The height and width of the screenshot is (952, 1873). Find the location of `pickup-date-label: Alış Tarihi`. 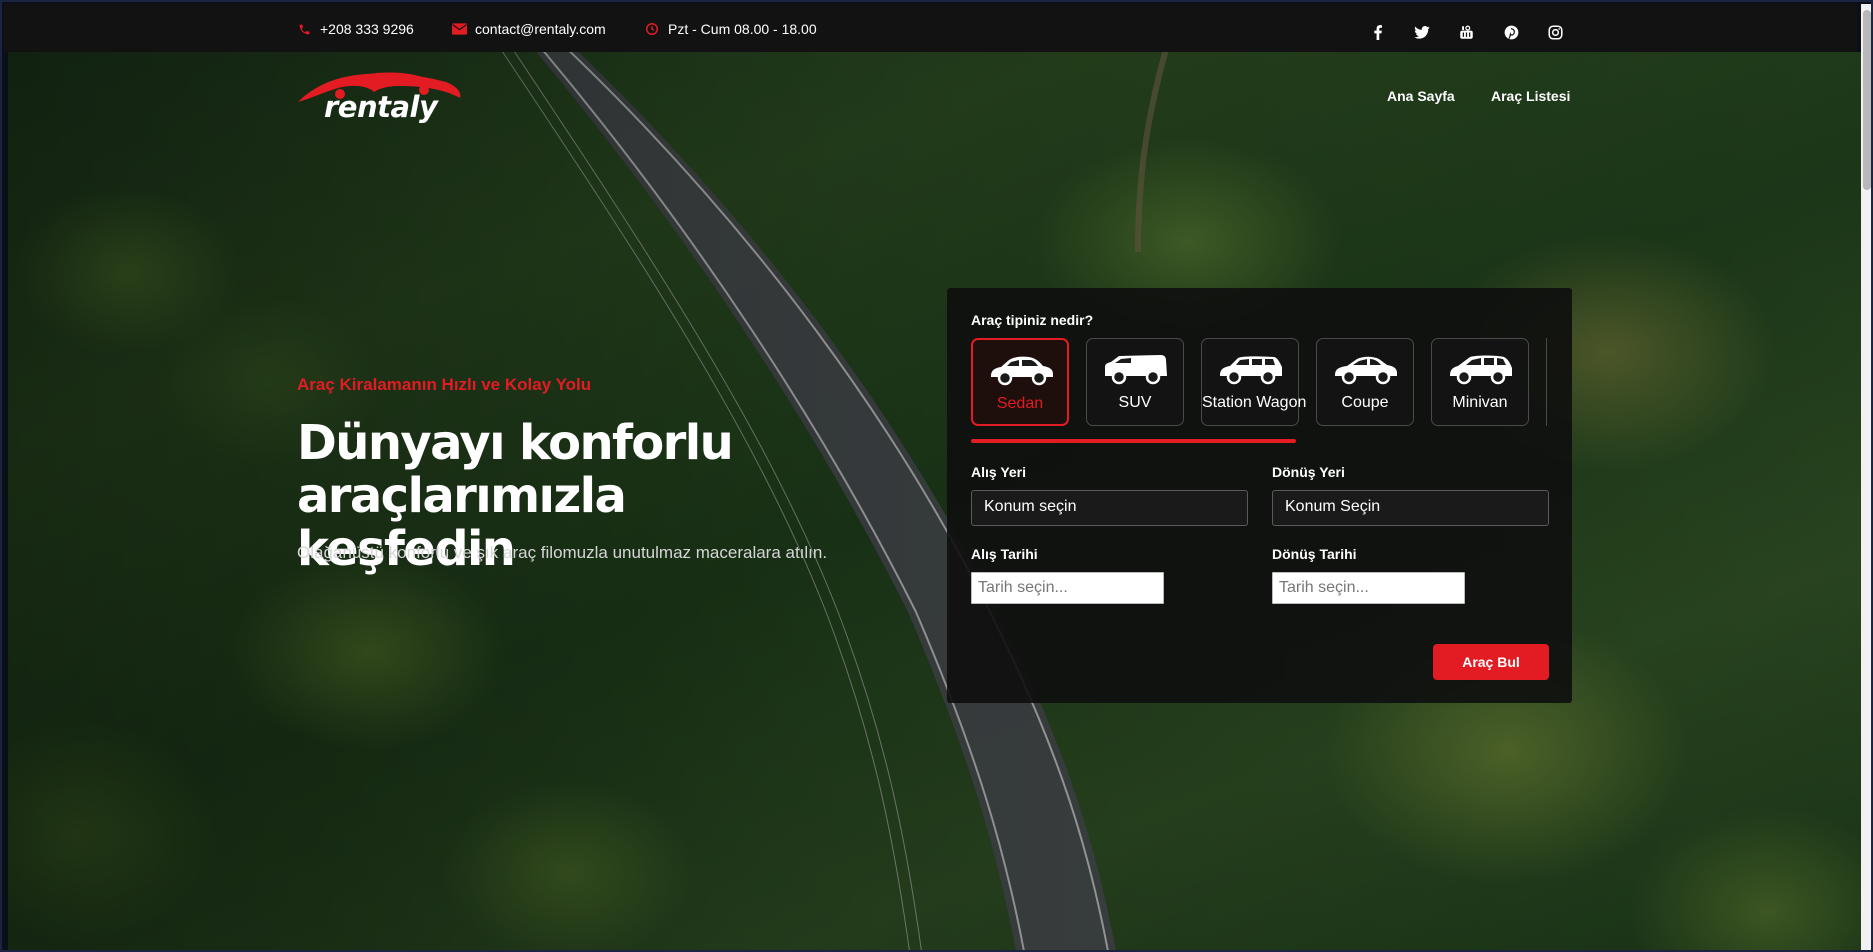

pickup-date-label: Alış Tarihi is located at coordinates (1004, 554).